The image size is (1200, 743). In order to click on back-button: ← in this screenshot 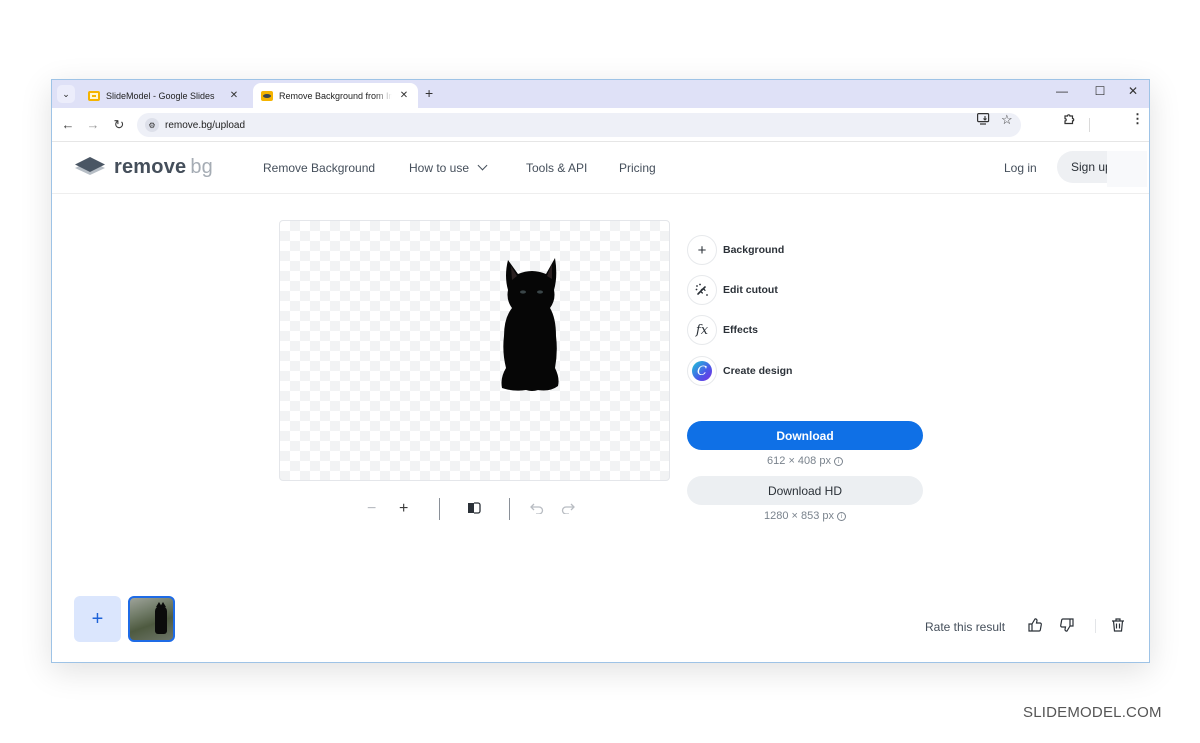, I will do `click(68, 125)`.